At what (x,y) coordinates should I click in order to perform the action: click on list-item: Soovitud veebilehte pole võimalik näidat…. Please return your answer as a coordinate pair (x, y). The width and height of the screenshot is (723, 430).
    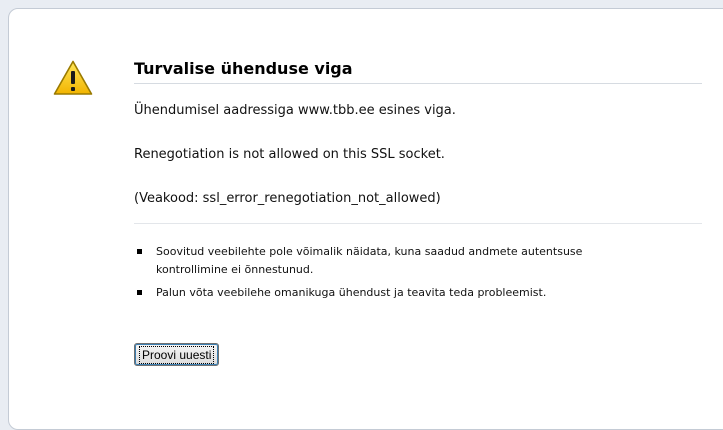
    Looking at the image, I should click on (394, 261).